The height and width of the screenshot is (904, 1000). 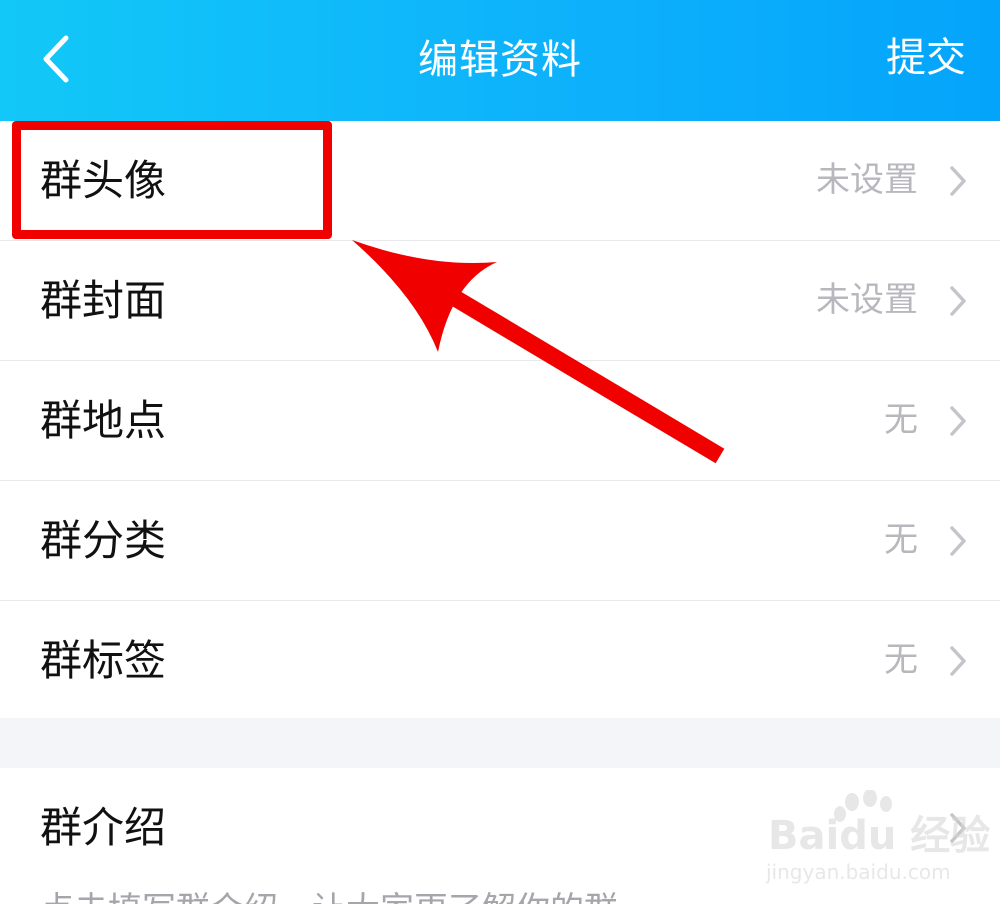 I want to click on intro-label: 群介绍, so click(x=103, y=827).